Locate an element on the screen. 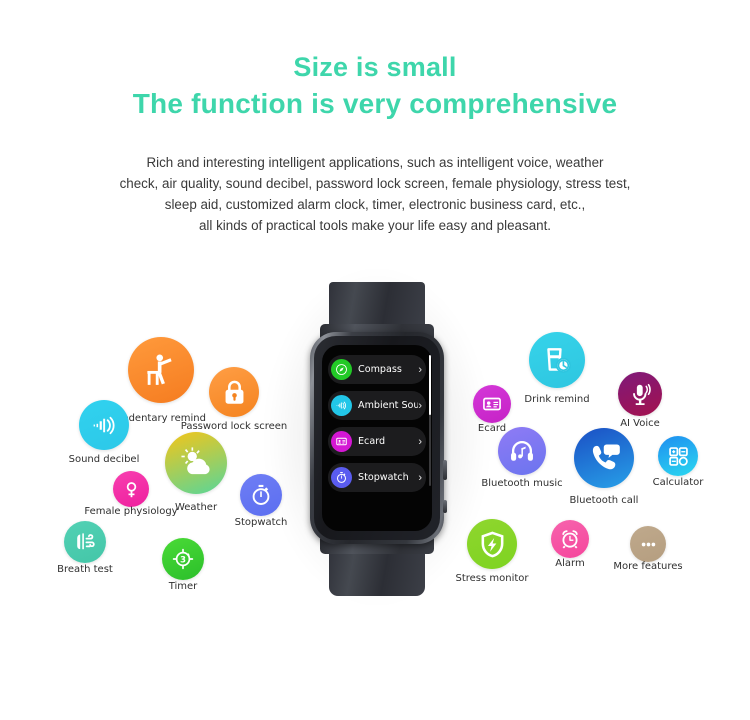  feature-label: Timer is located at coordinates (183, 586).